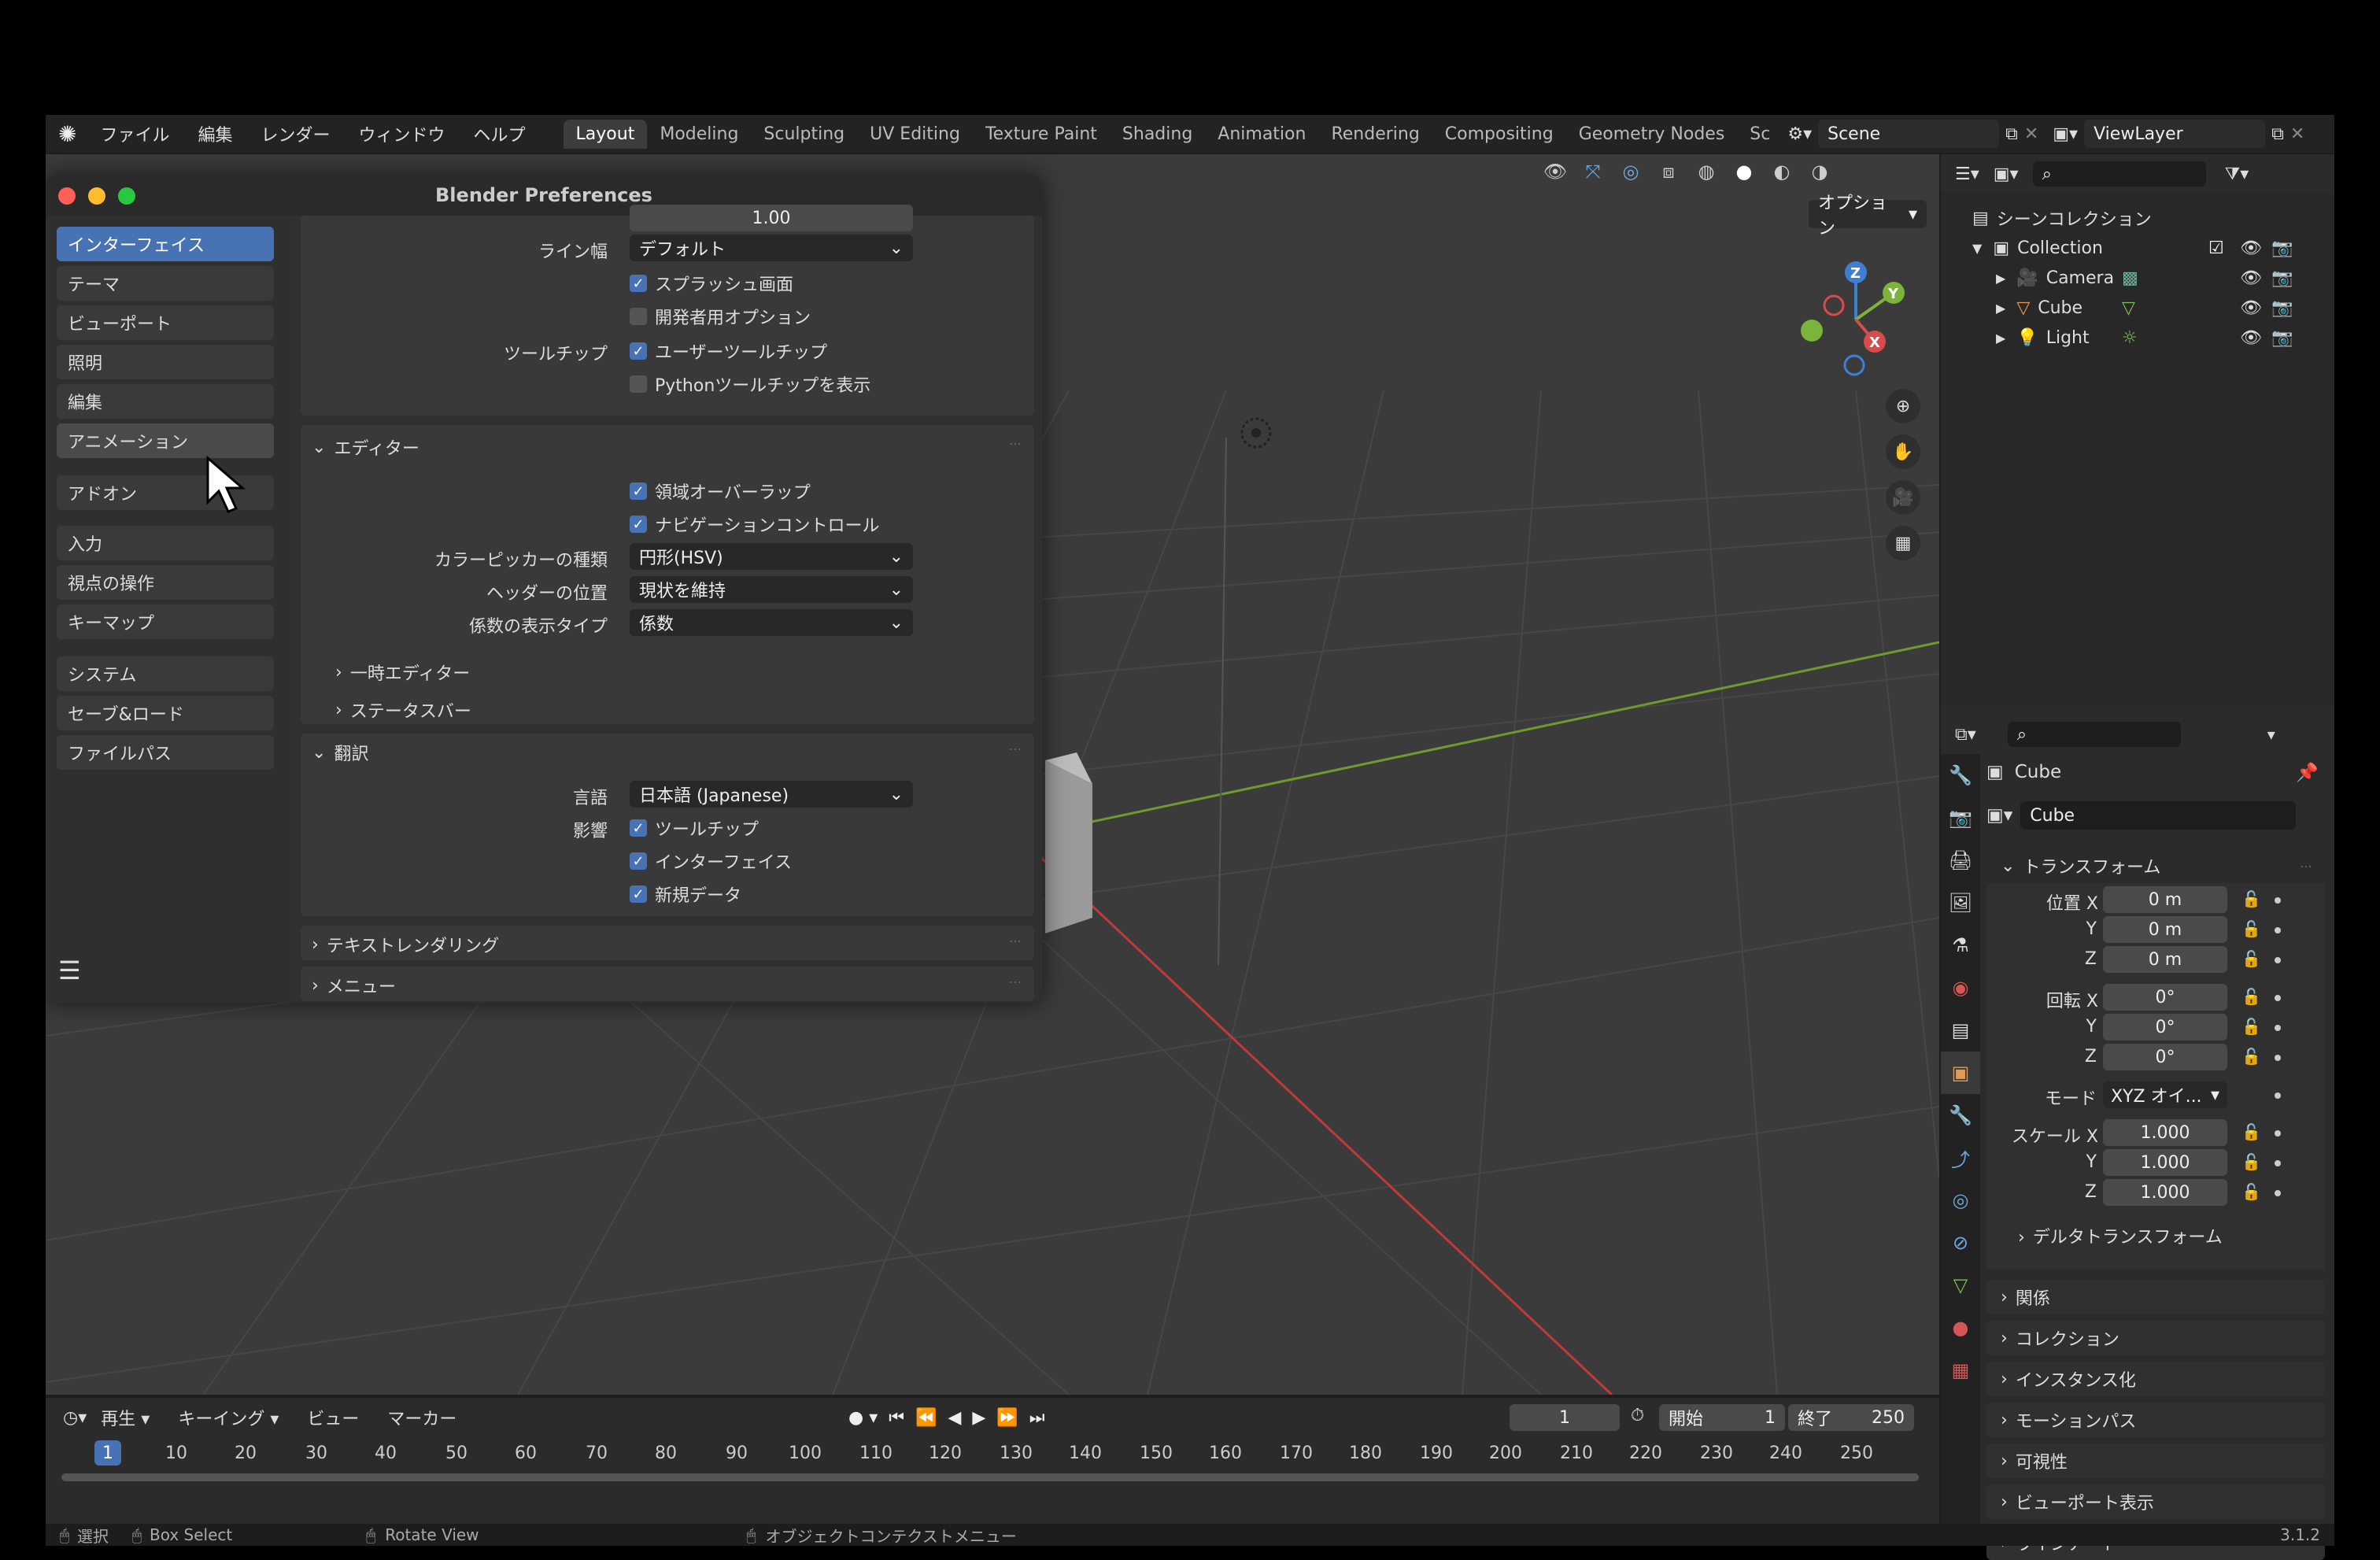 Image resolution: width=2380 pixels, height=1560 pixels. I want to click on close-window-button, so click(67, 196).